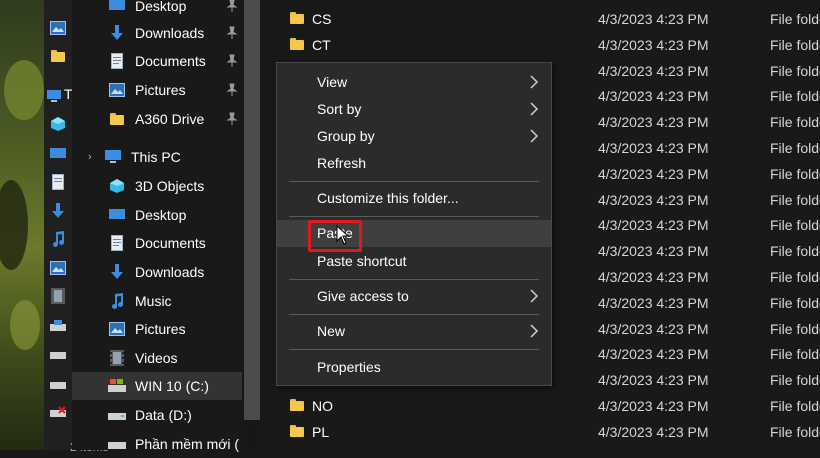 This screenshot has height=458, width=820. Describe the element at coordinates (58, 182) in the screenshot. I see `documents-icon` at that location.